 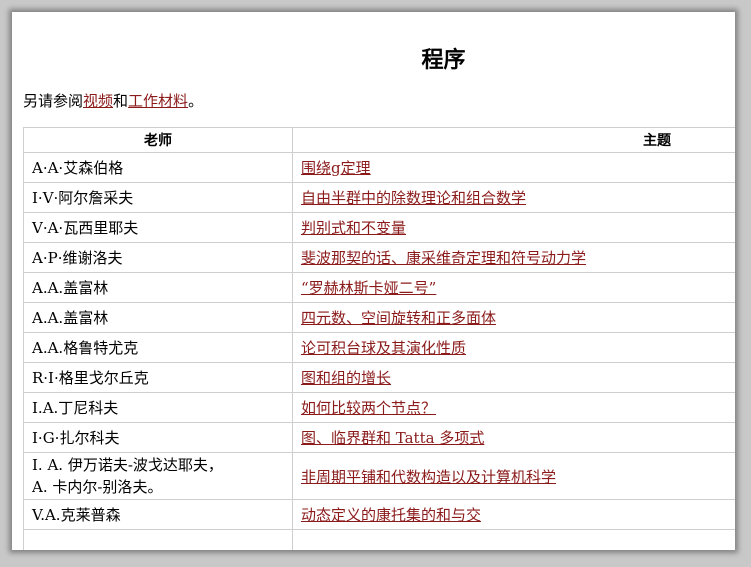 What do you see at coordinates (513, 514) in the screenshot?
I see `topic-cell: 动态定义的康托集的和与交` at bounding box center [513, 514].